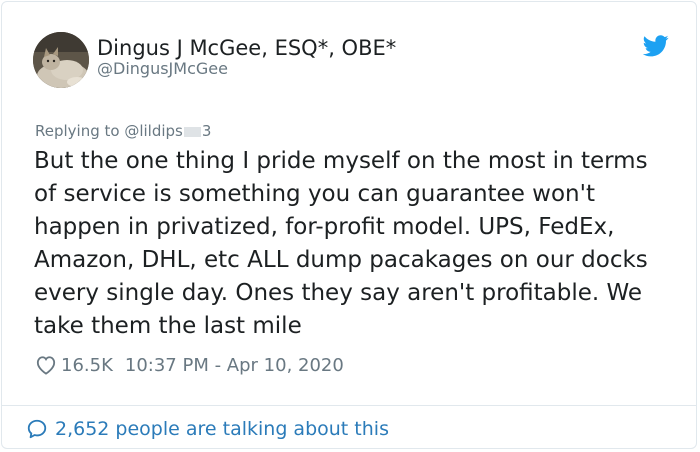 Image resolution: width=700 pixels, height=452 pixels. I want to click on reply-mention-end: 3, so click(207, 131).